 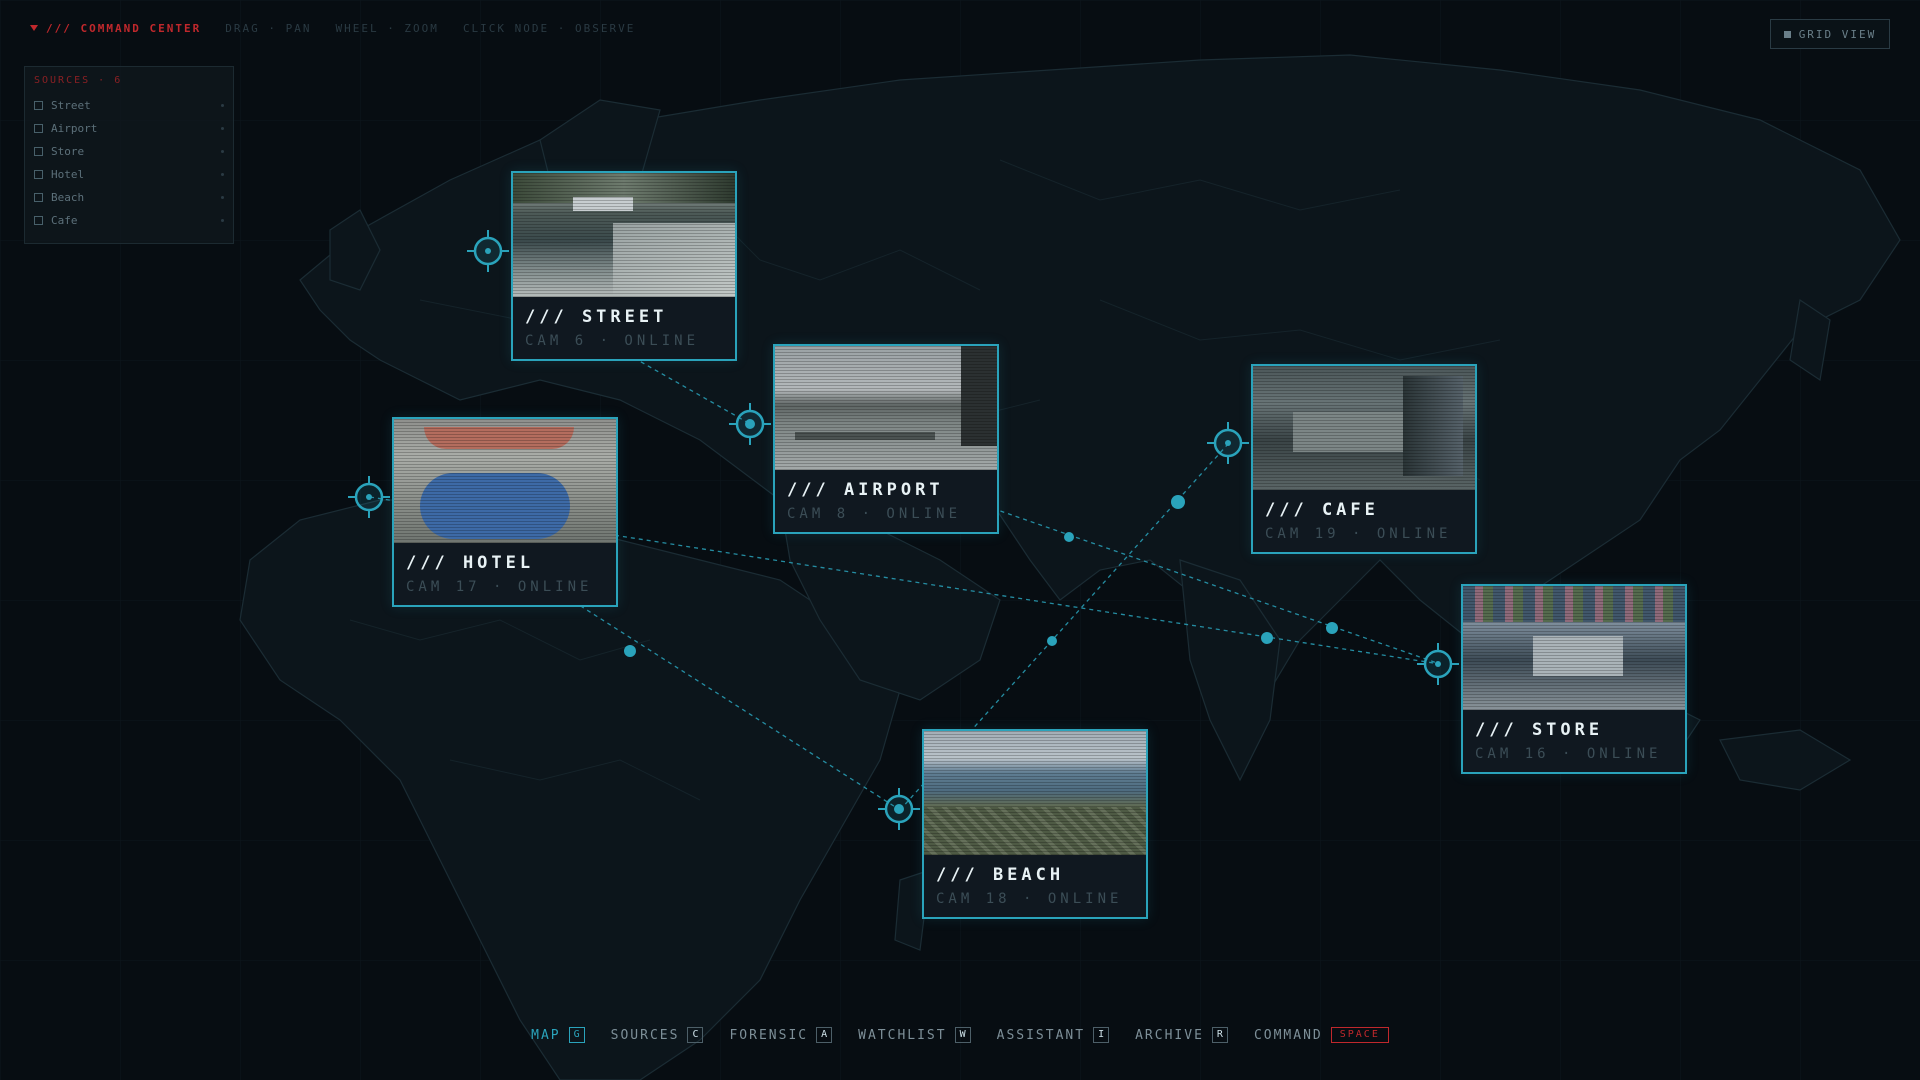 I want to click on camera-card-airport: /// AIRPORT CAM 8 · ONLINE, so click(x=886, y=439).